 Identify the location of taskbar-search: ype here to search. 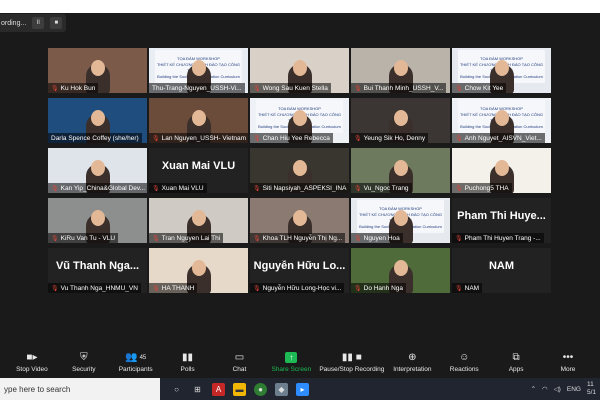
(80, 389).